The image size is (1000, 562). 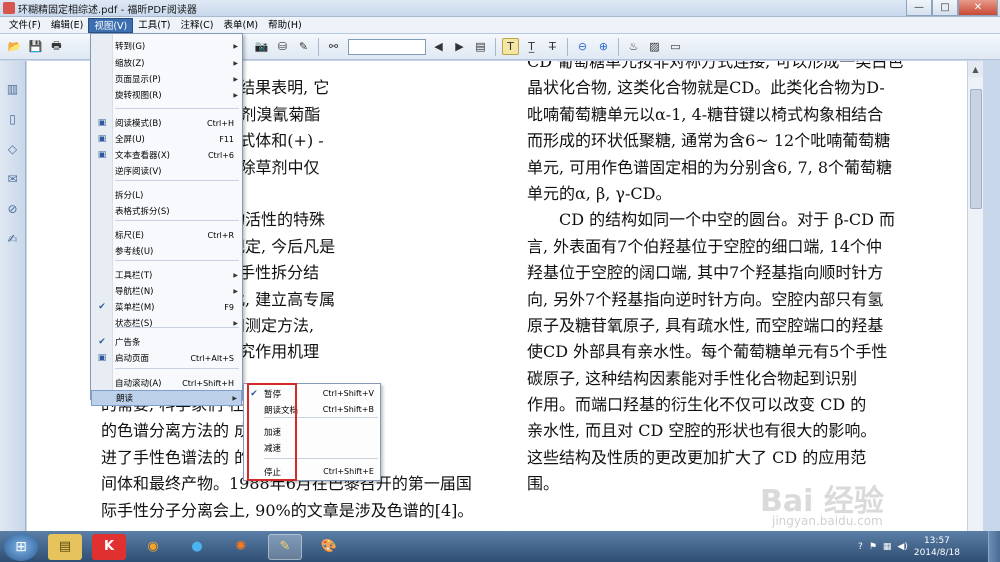 What do you see at coordinates (705, 273) in the screenshot?
I see `right-column-line: 羟基位于空腔的阔口端, 其中7个羟基指向顺时针方` at bounding box center [705, 273].